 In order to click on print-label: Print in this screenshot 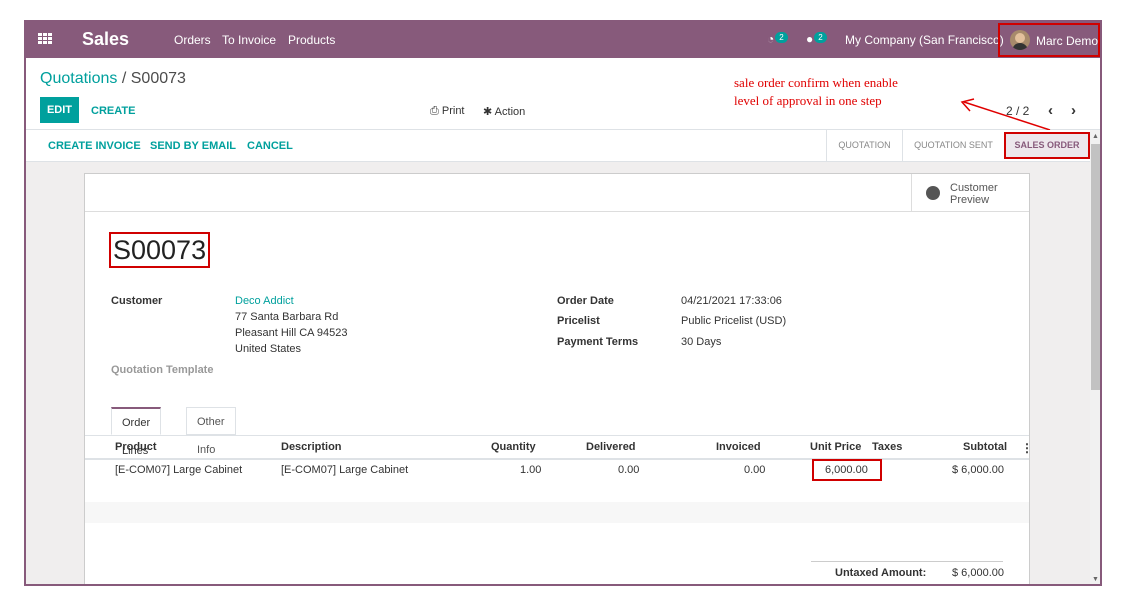, I will do `click(453, 111)`.